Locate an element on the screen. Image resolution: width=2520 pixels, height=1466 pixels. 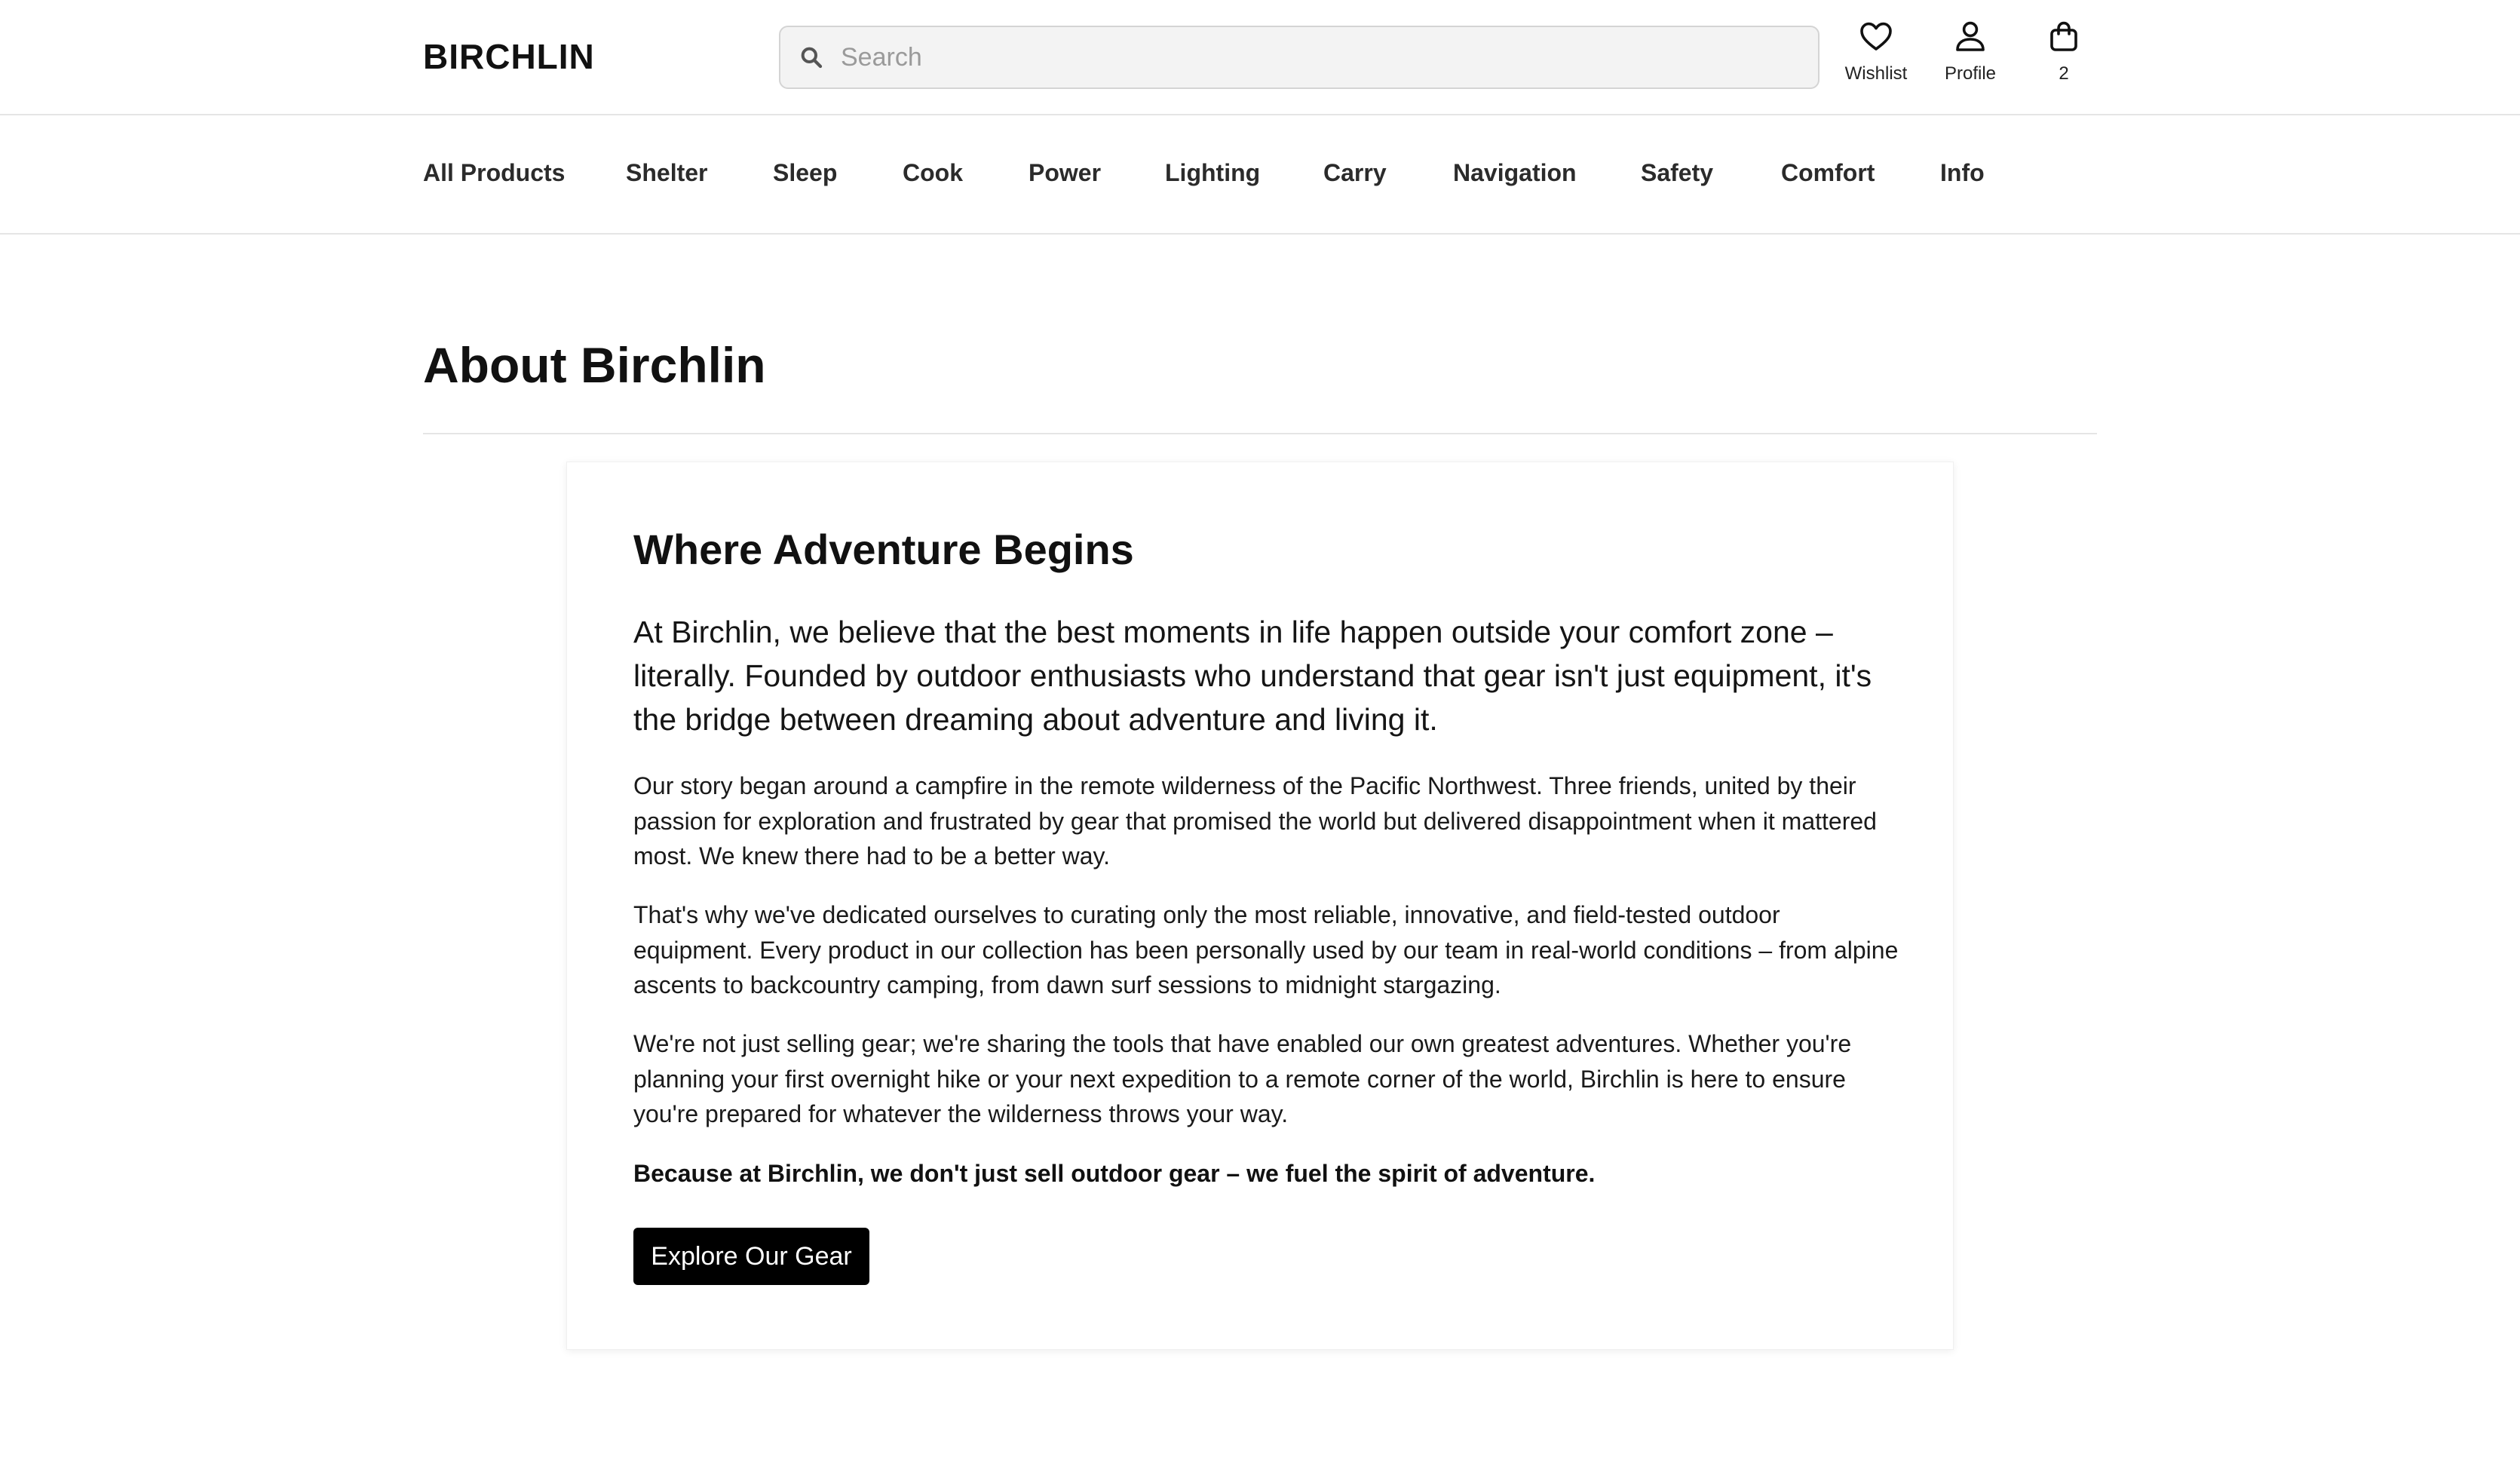
explore-gear-button: Explore Our Gear is located at coordinates (751, 1256).